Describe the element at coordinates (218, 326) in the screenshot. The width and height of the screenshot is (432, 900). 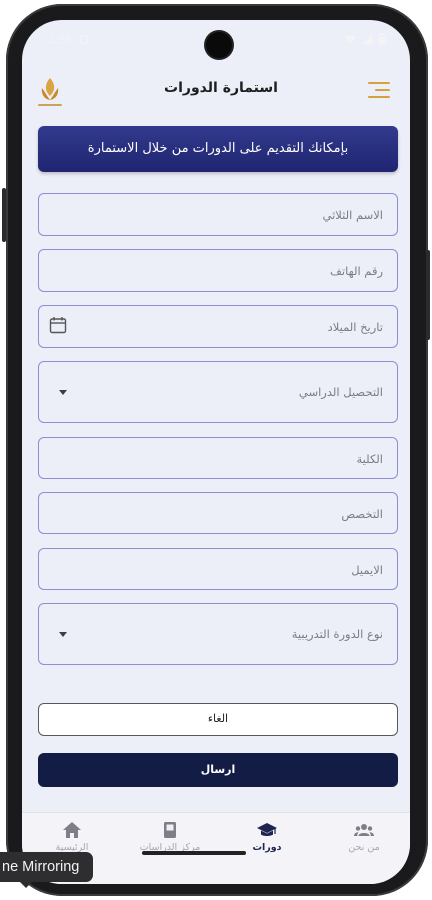
I see `birthdate-field: تاريخ الميلاد` at that location.